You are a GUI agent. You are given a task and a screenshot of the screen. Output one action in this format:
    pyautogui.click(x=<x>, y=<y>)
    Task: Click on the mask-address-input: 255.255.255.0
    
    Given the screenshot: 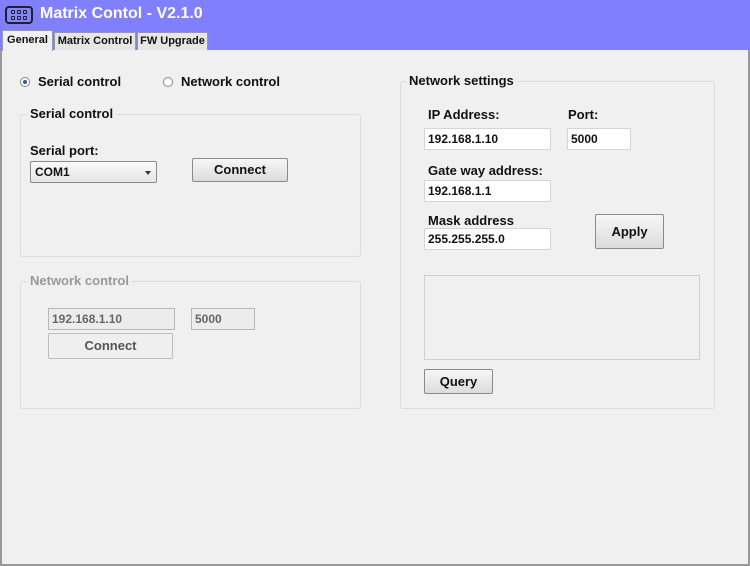 What is the action you would take?
    pyautogui.click(x=487, y=239)
    